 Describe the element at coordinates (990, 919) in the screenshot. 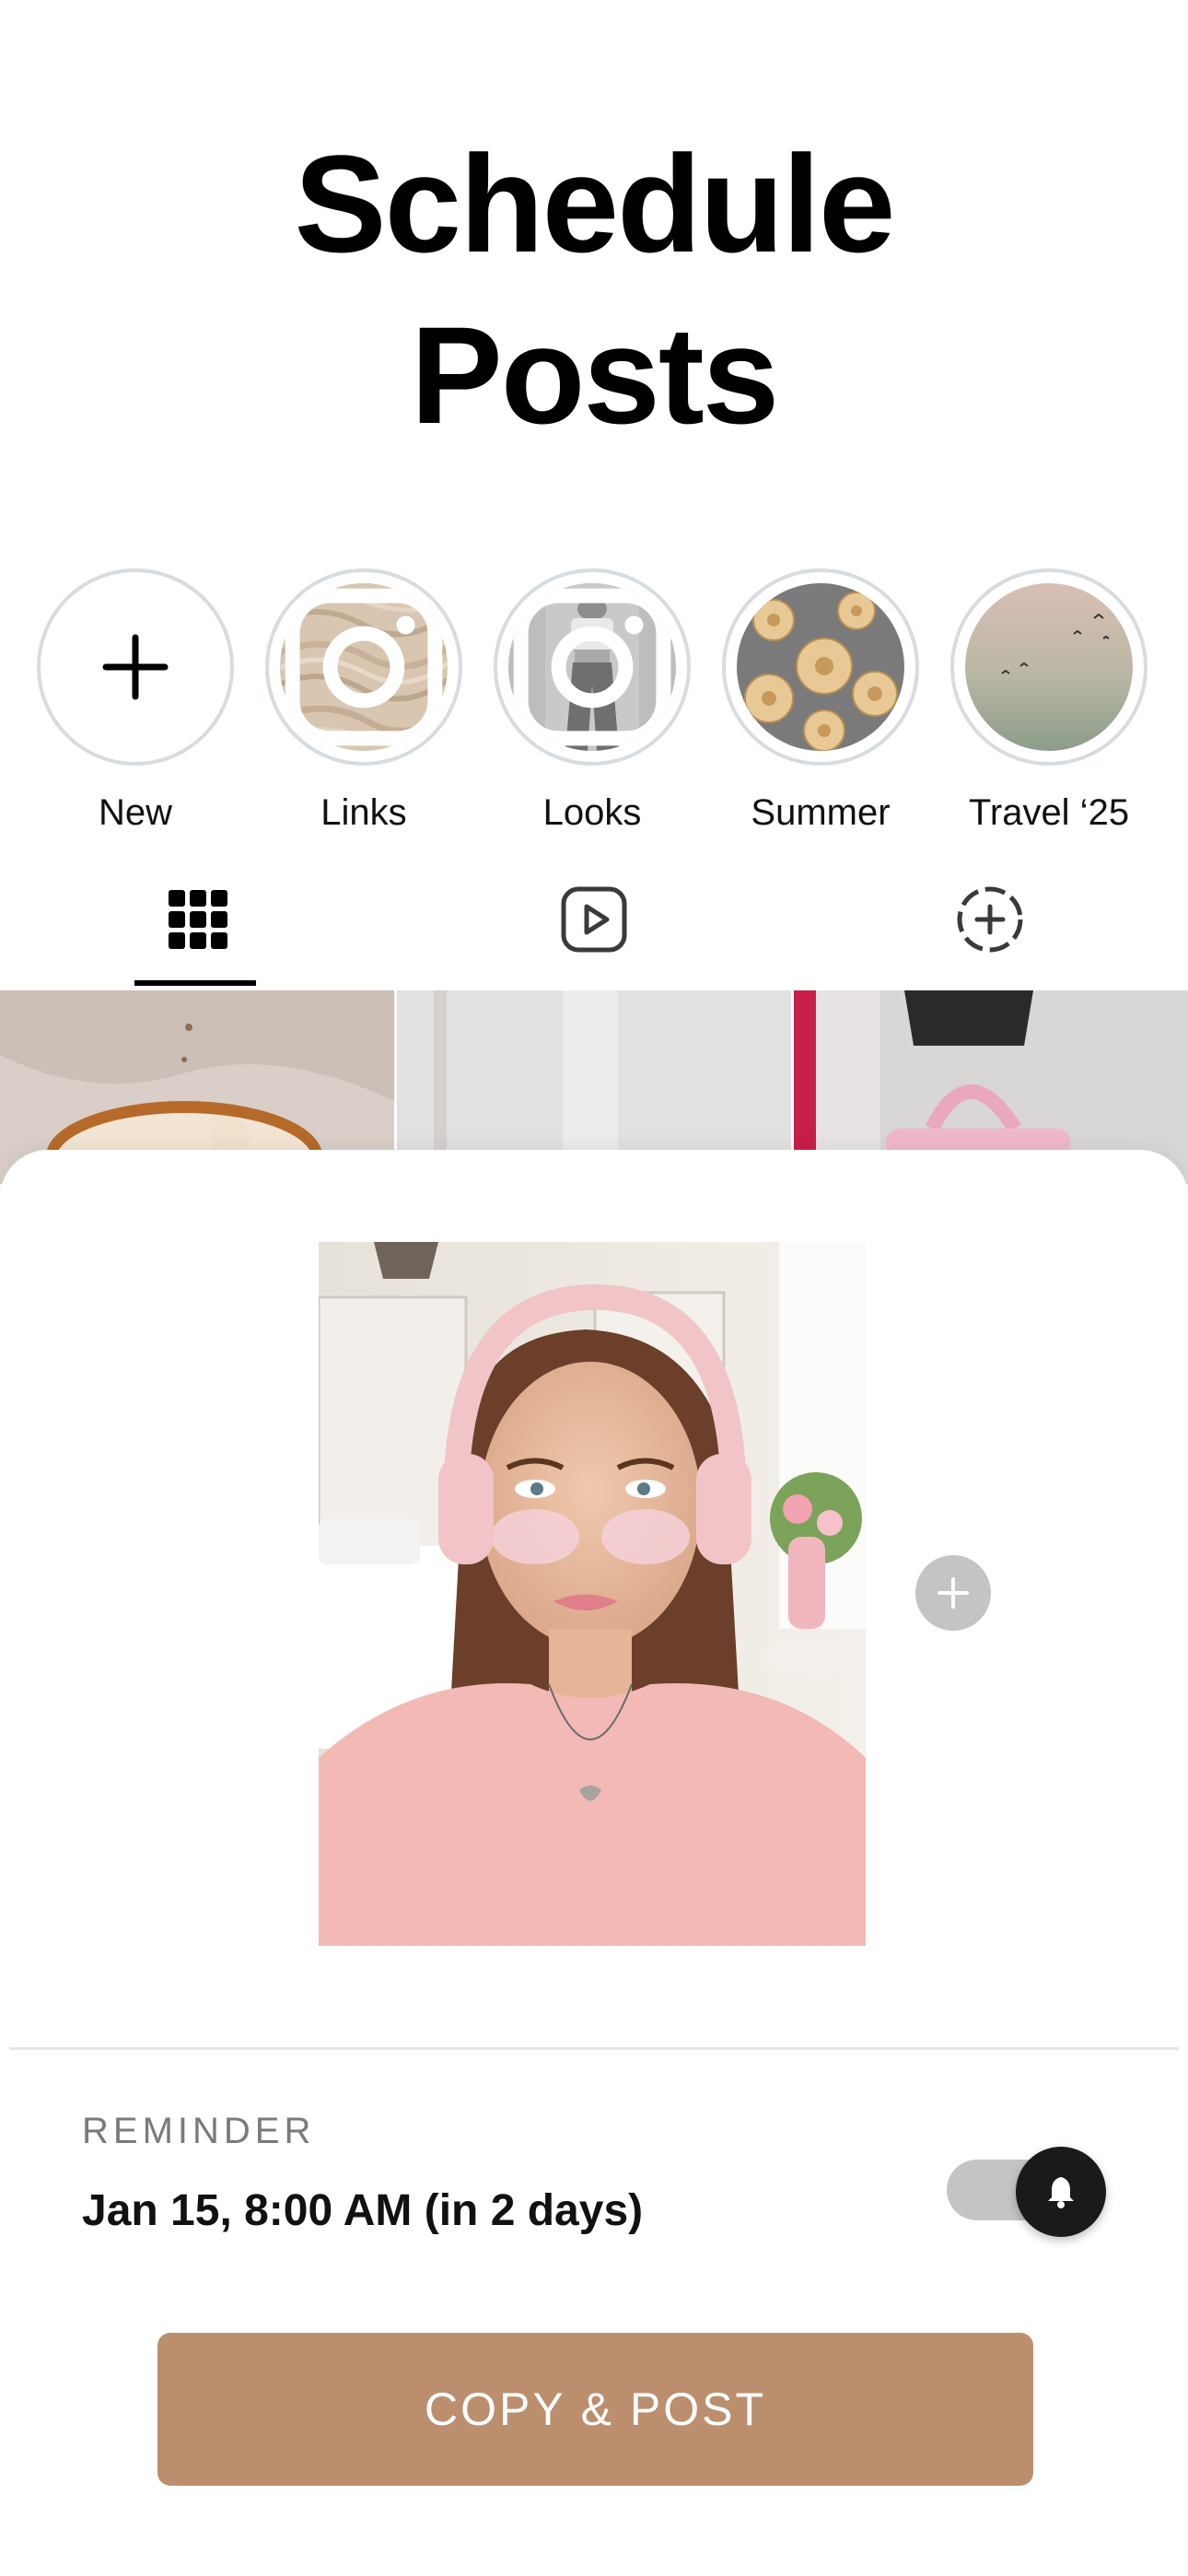

I see `add-circle-dashed-icon` at that location.